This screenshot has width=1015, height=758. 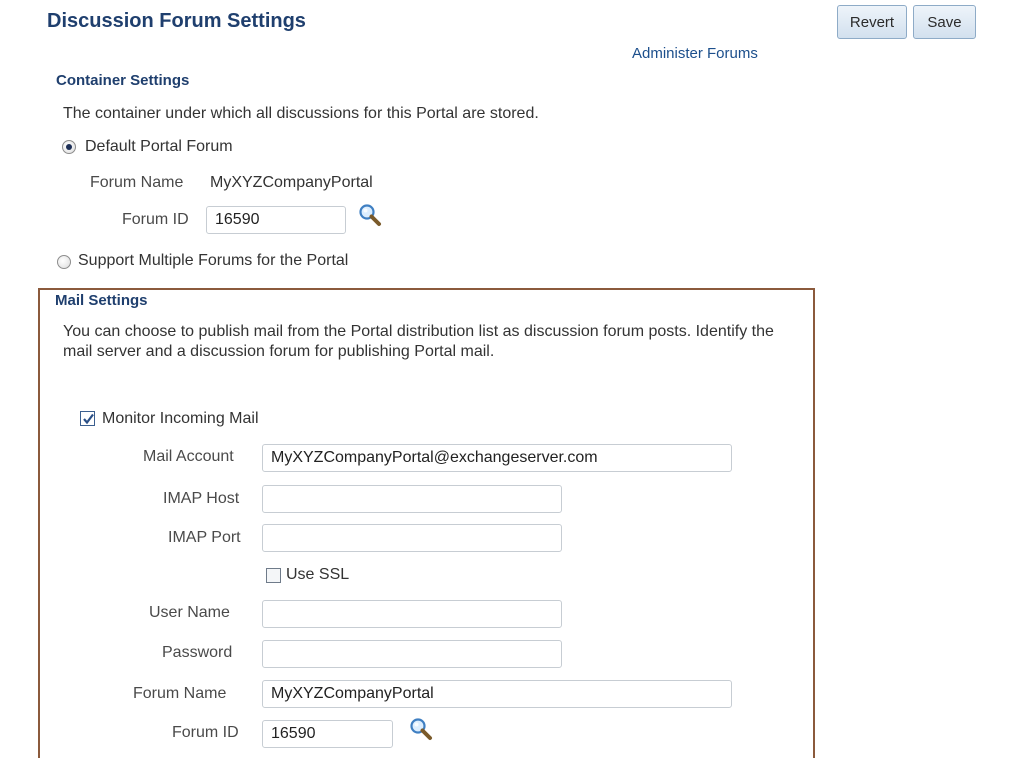 I want to click on default-portal-forum-label: Default Portal Forum, so click(x=159, y=146).